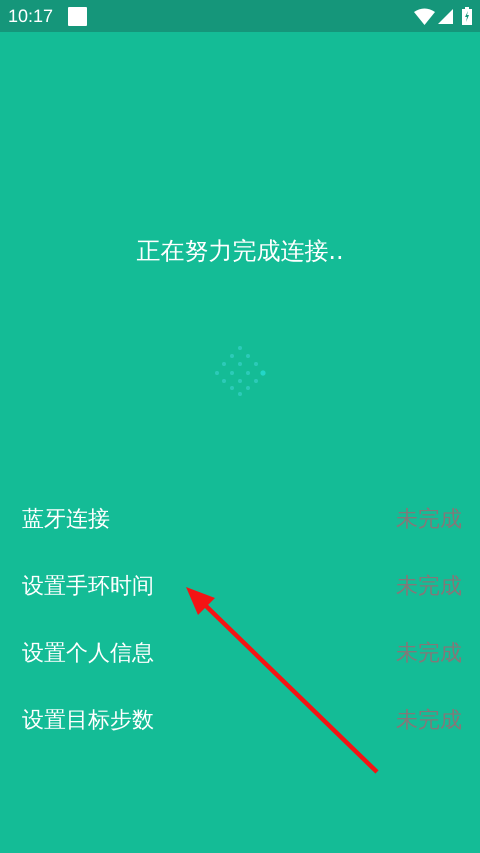  What do you see at coordinates (88, 720) in the screenshot?
I see `step-label: 设置目标步数` at bounding box center [88, 720].